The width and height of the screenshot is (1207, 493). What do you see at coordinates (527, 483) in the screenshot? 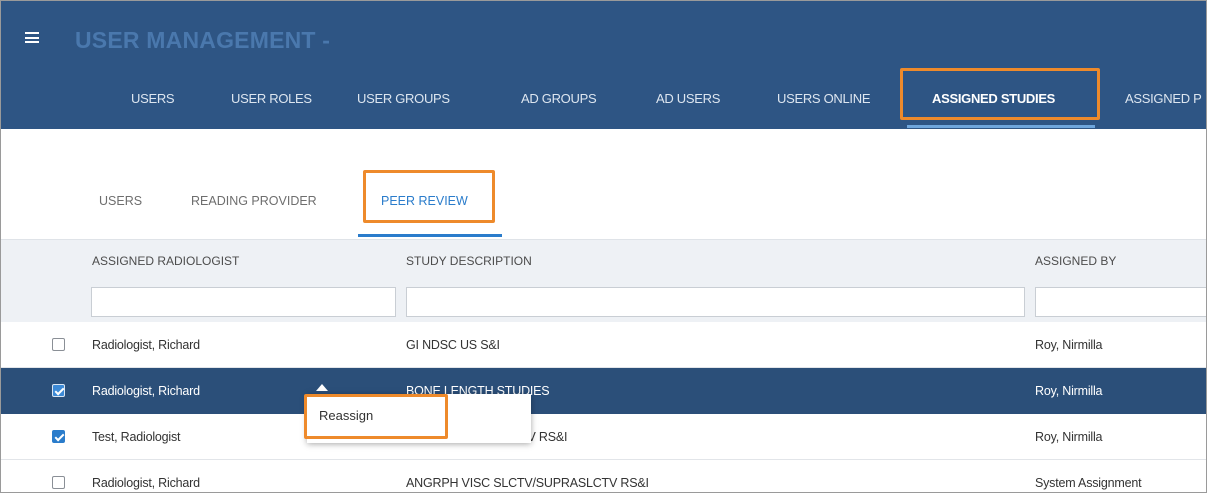
I see `cell-study-description: ANGRPH VISC SLCTV/SUPRASLCTV RS&I` at bounding box center [527, 483].